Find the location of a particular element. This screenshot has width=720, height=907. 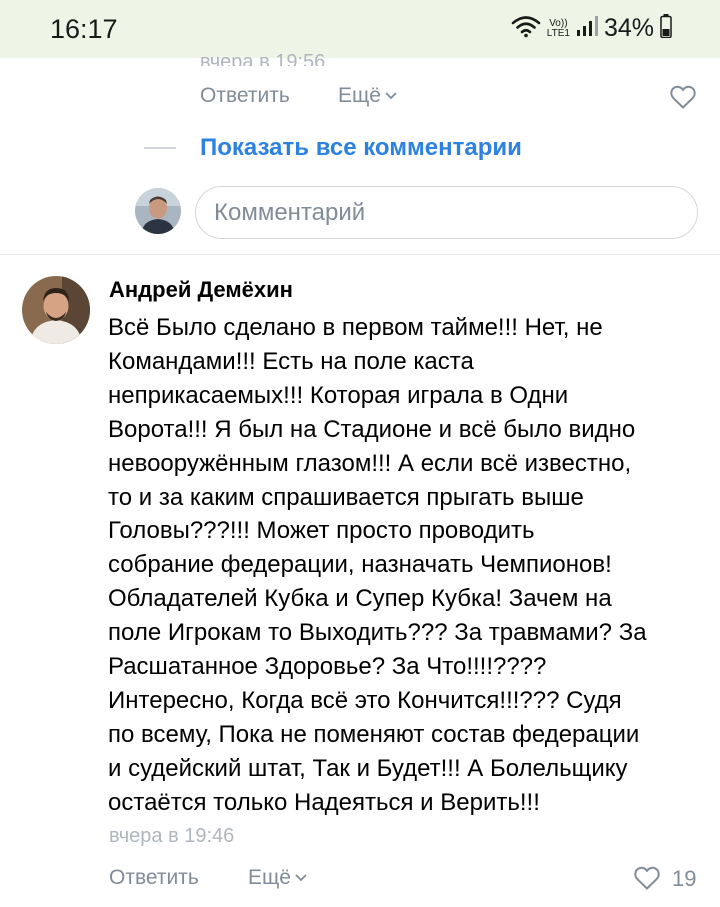

previous-more-label: Ещё is located at coordinates (359, 95).